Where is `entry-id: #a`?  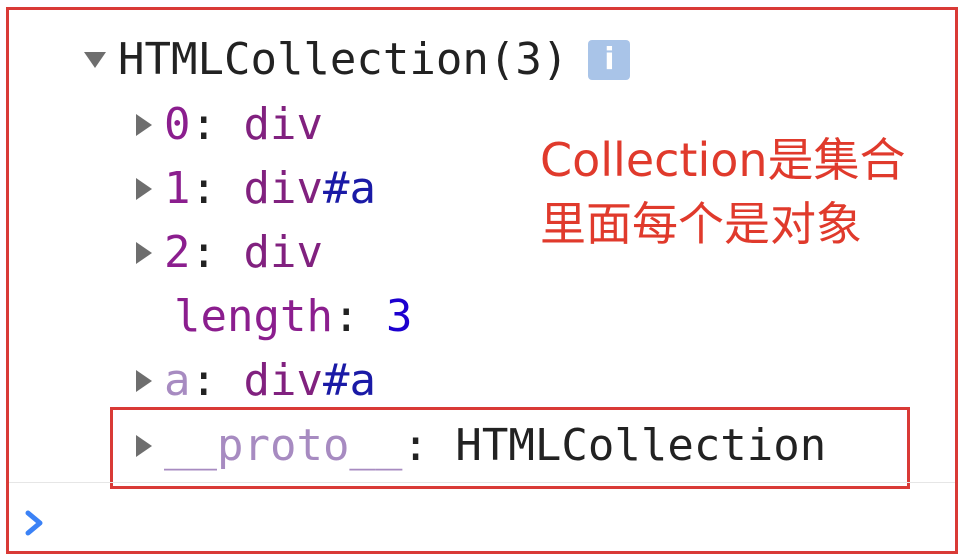 entry-id: #a is located at coordinates (349, 188).